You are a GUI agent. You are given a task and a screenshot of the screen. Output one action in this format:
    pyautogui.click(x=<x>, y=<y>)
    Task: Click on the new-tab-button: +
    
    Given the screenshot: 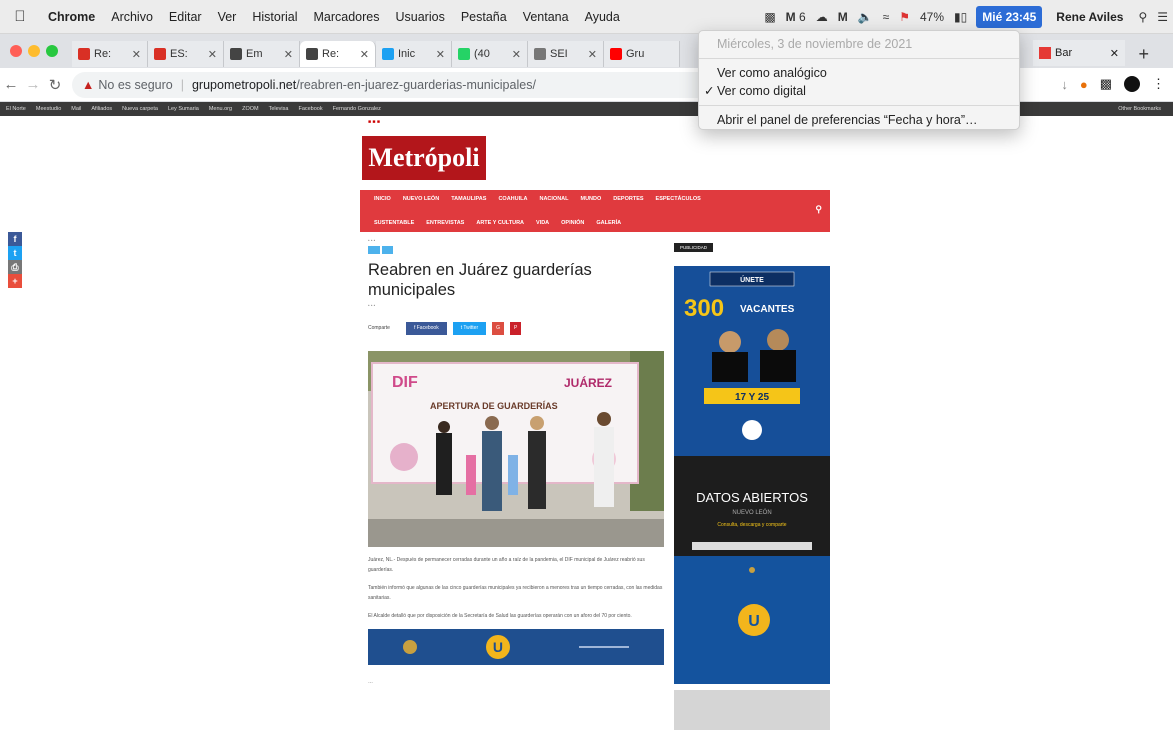 What is the action you would take?
    pyautogui.click(x=1143, y=54)
    